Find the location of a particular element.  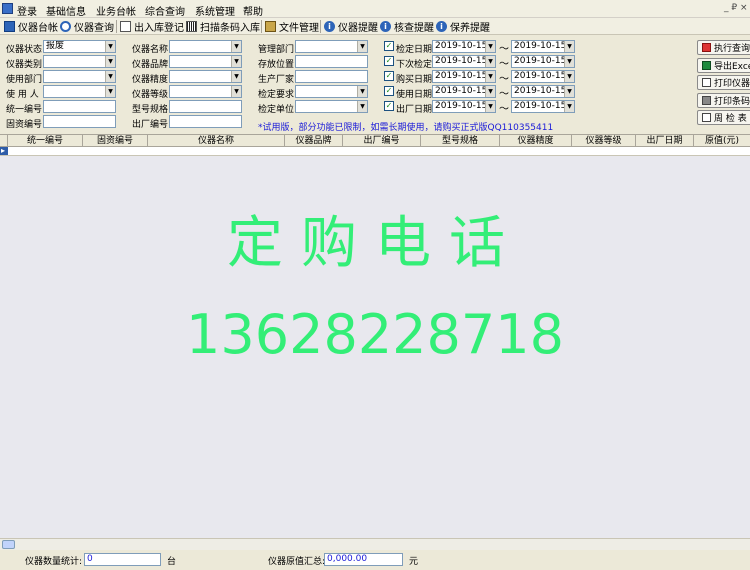

filter-manufacturer-label: 生产厂家 is located at coordinates (276, 80).